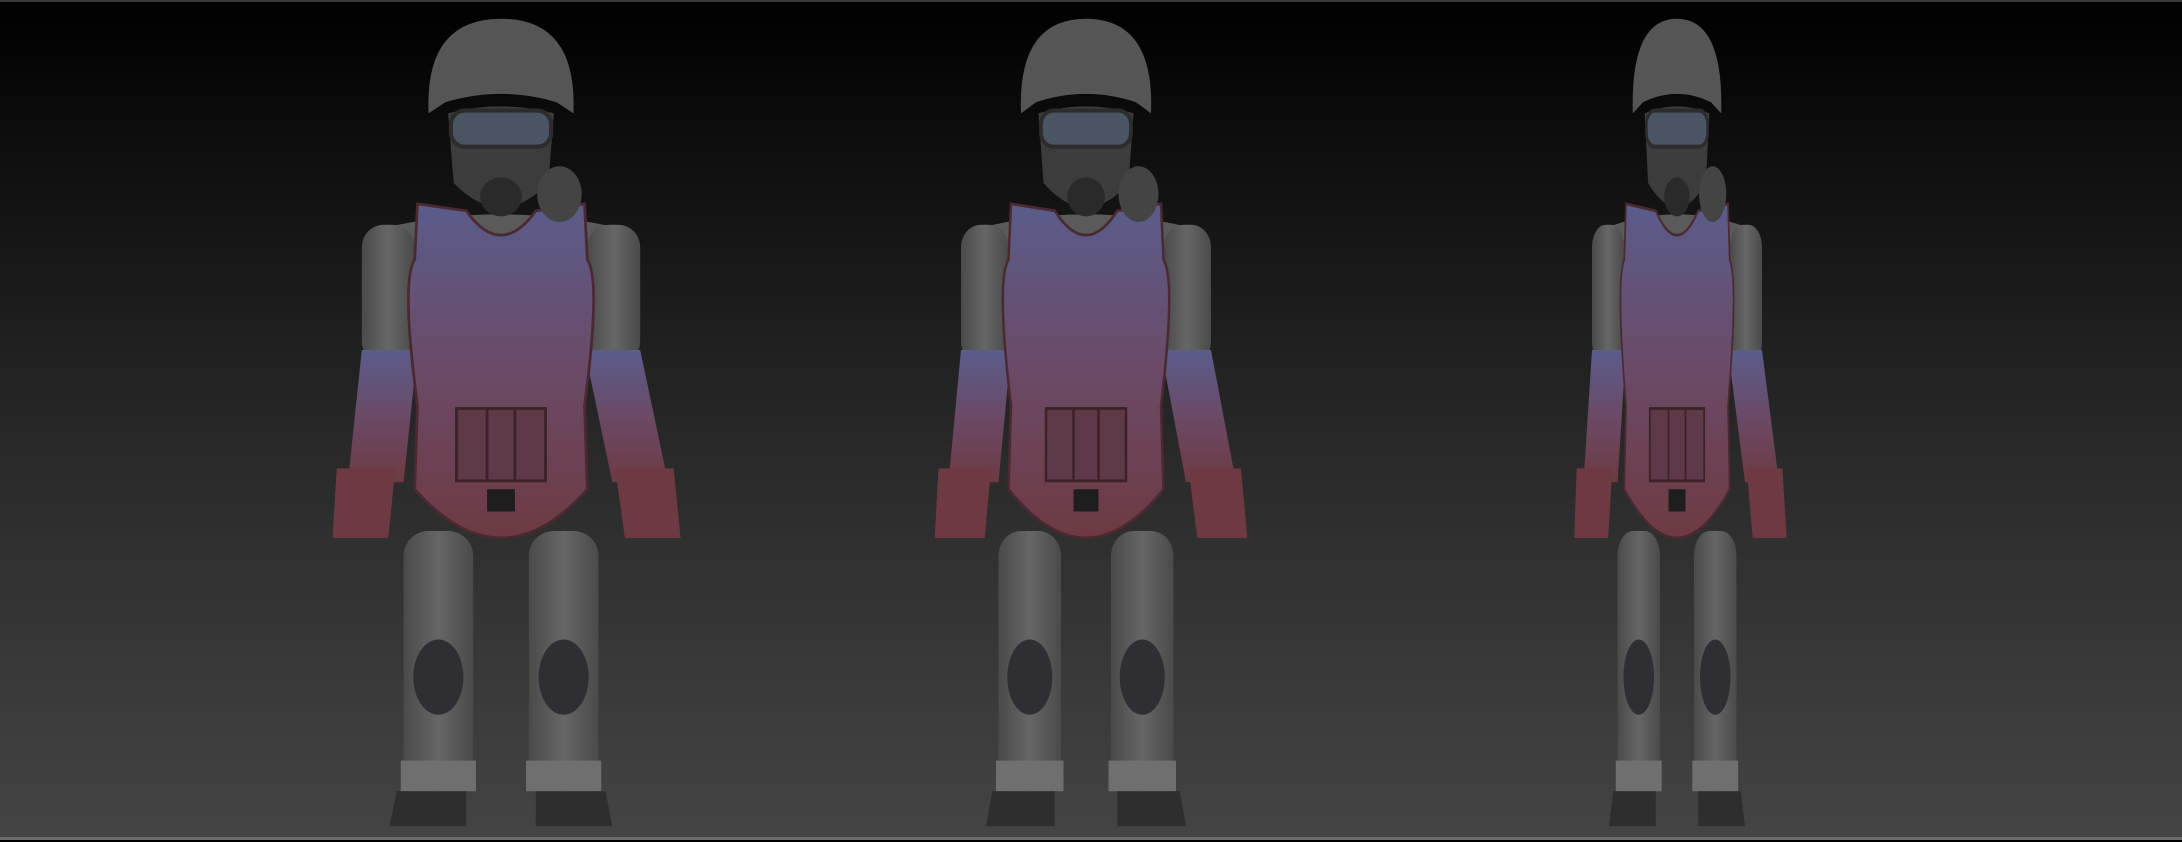  Describe the element at coordinates (1680, 422) in the screenshot. I see `figure-side-view` at that location.